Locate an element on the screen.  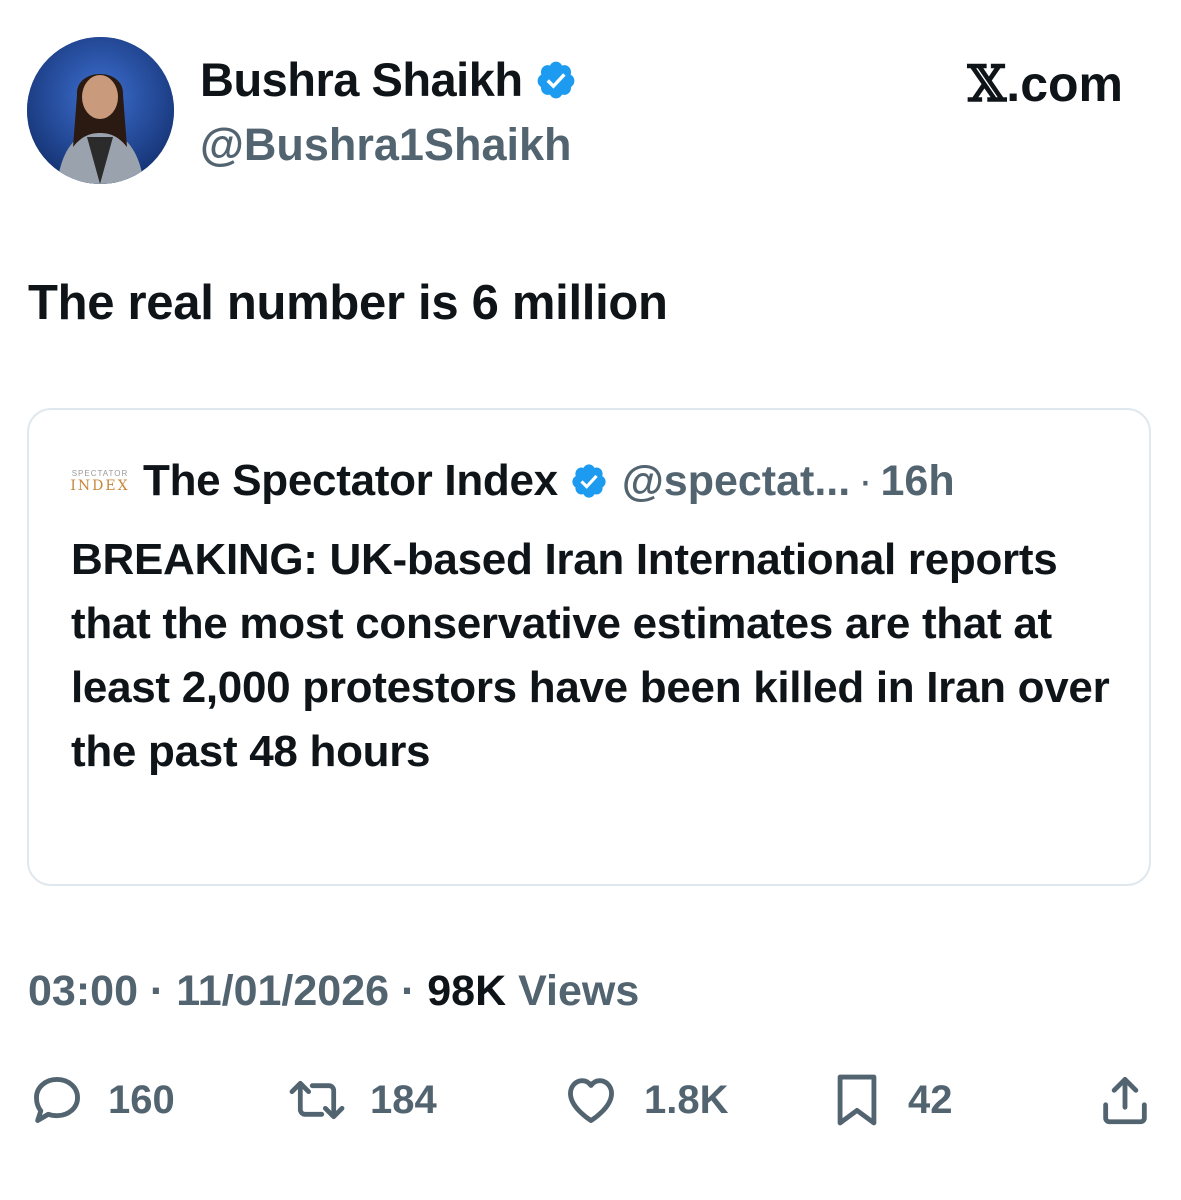
action-bar: 160 184 1.8K 42 is located at coordinates (590, 1100).